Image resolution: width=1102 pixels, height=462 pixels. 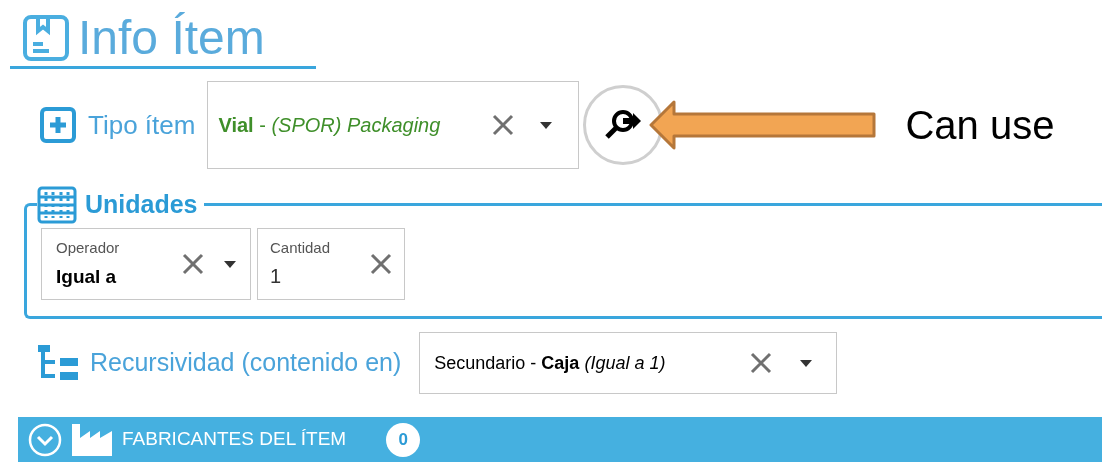 I want to click on field-label: Recursividad (contenido en), so click(x=246, y=363).